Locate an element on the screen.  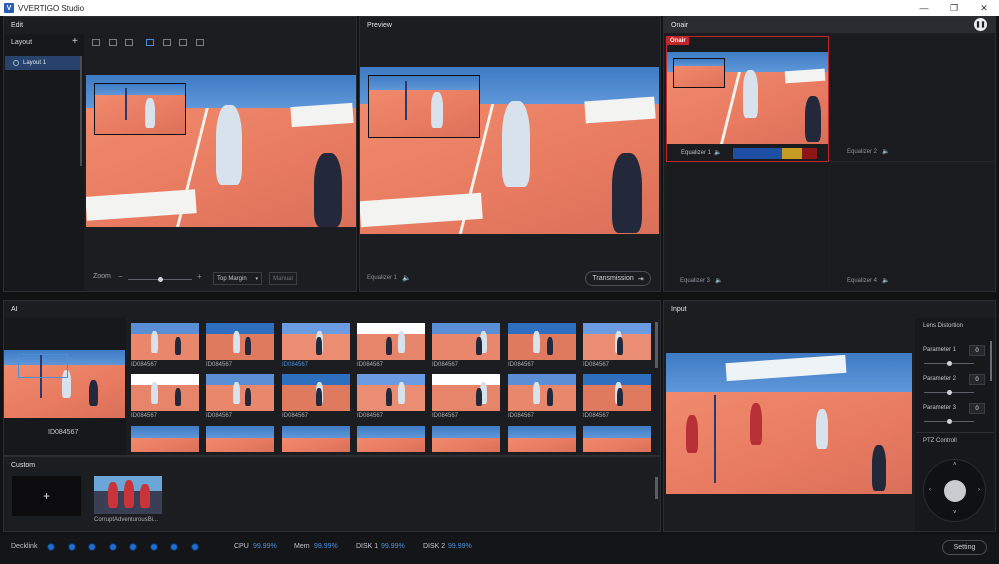
layout-item-1: Layout 1 is located at coordinates (43, 63).